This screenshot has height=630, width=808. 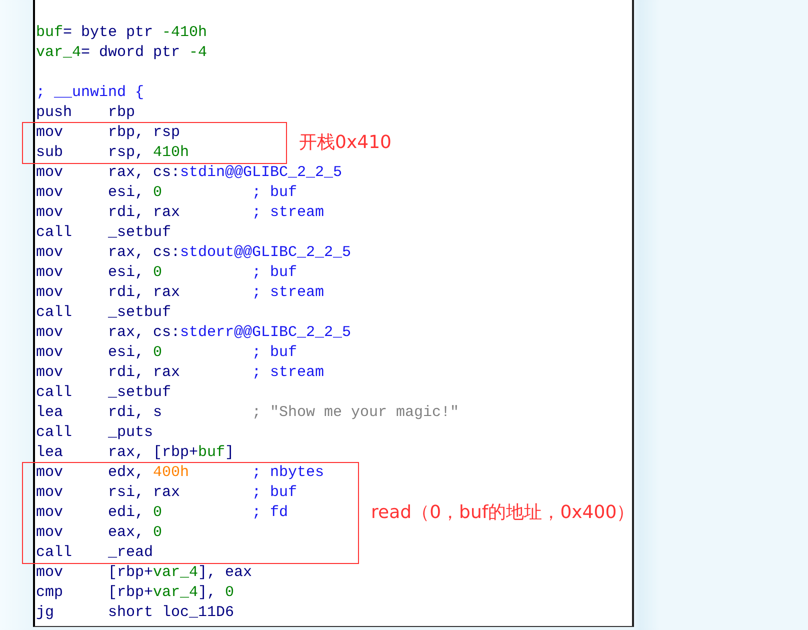 What do you see at coordinates (131, 433) in the screenshot?
I see `operands: _puts` at bounding box center [131, 433].